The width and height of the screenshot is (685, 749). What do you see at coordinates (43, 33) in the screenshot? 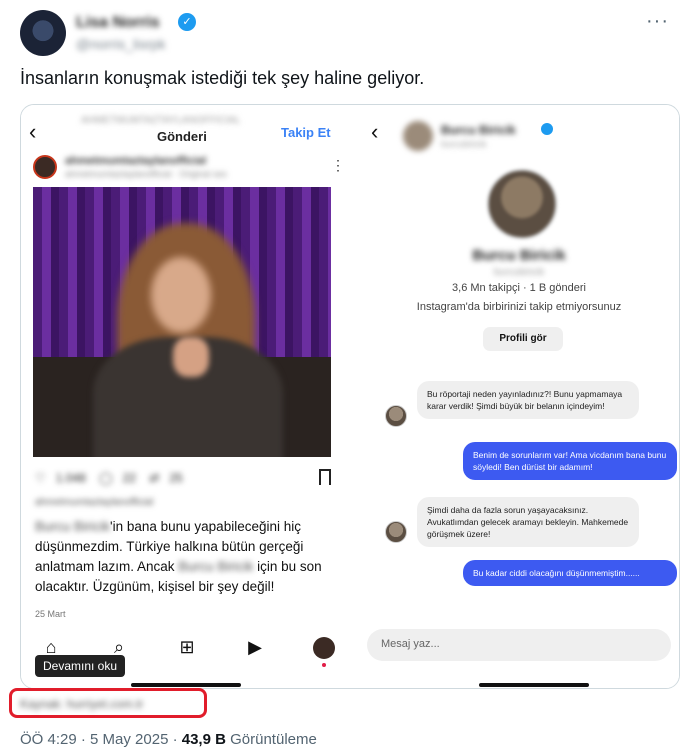
I see `author-avatar` at bounding box center [43, 33].